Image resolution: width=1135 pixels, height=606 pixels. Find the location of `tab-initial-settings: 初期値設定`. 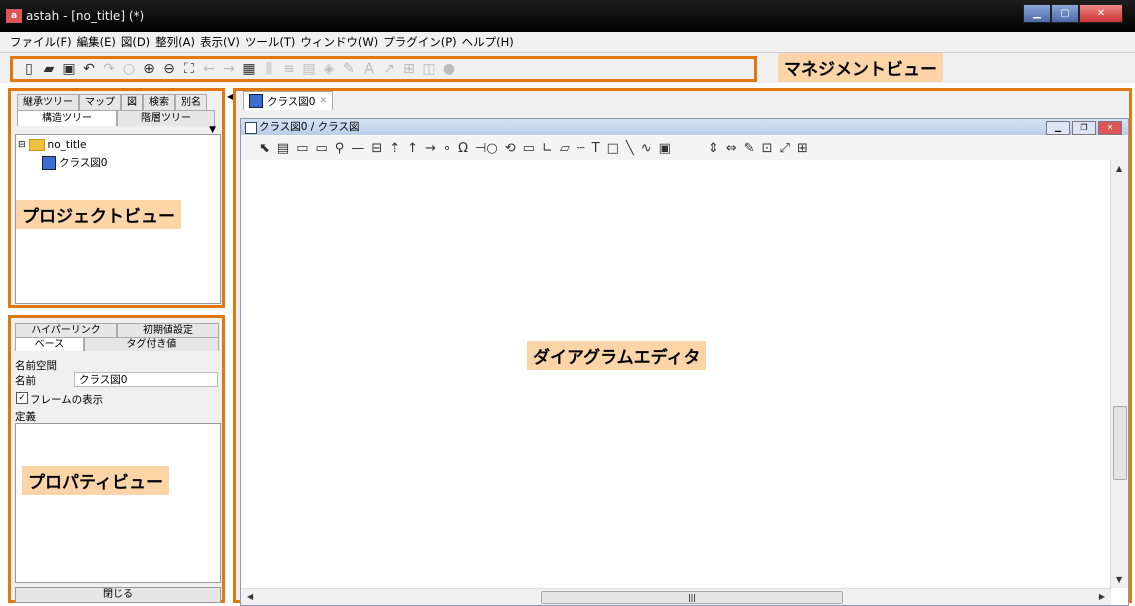

tab-initial-settings: 初期値設定 is located at coordinates (168, 330).